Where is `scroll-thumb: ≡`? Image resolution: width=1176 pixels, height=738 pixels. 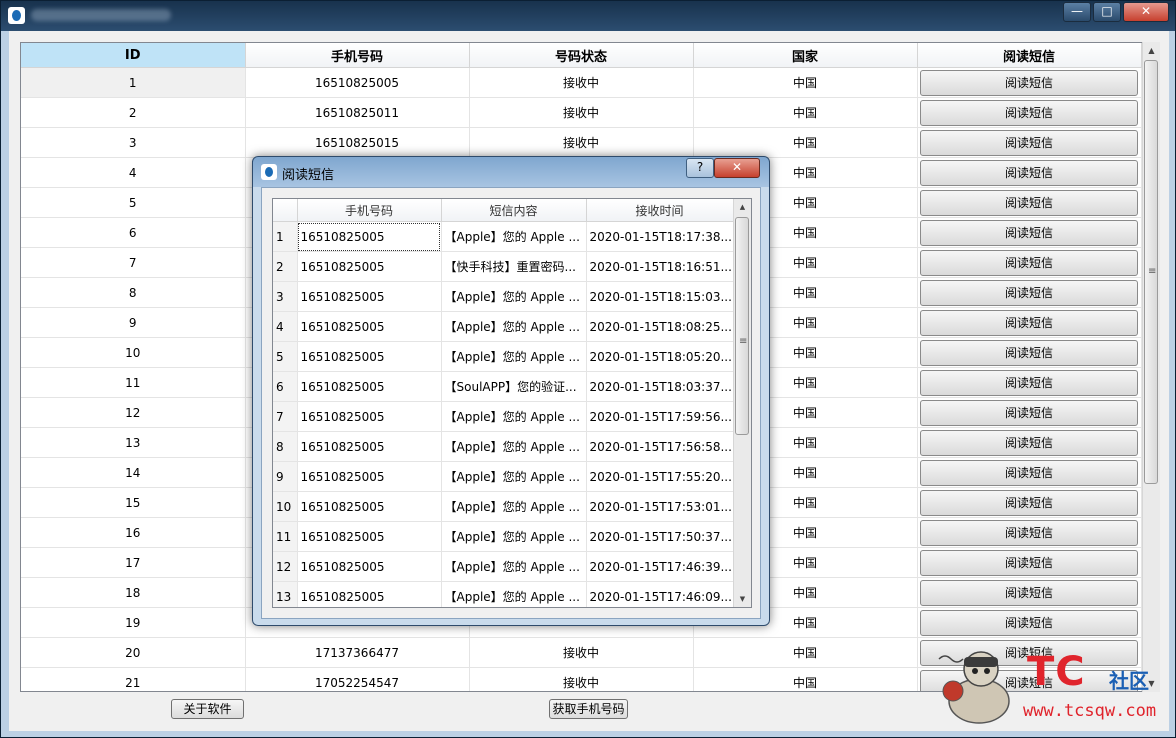
scroll-thumb: ≡ is located at coordinates (1151, 272).